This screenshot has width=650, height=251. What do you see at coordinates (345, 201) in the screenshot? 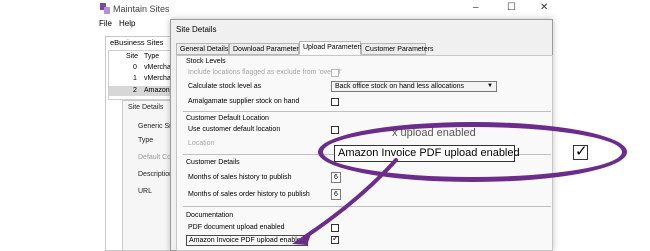
I see `callout-arrow-icon` at bounding box center [345, 201].